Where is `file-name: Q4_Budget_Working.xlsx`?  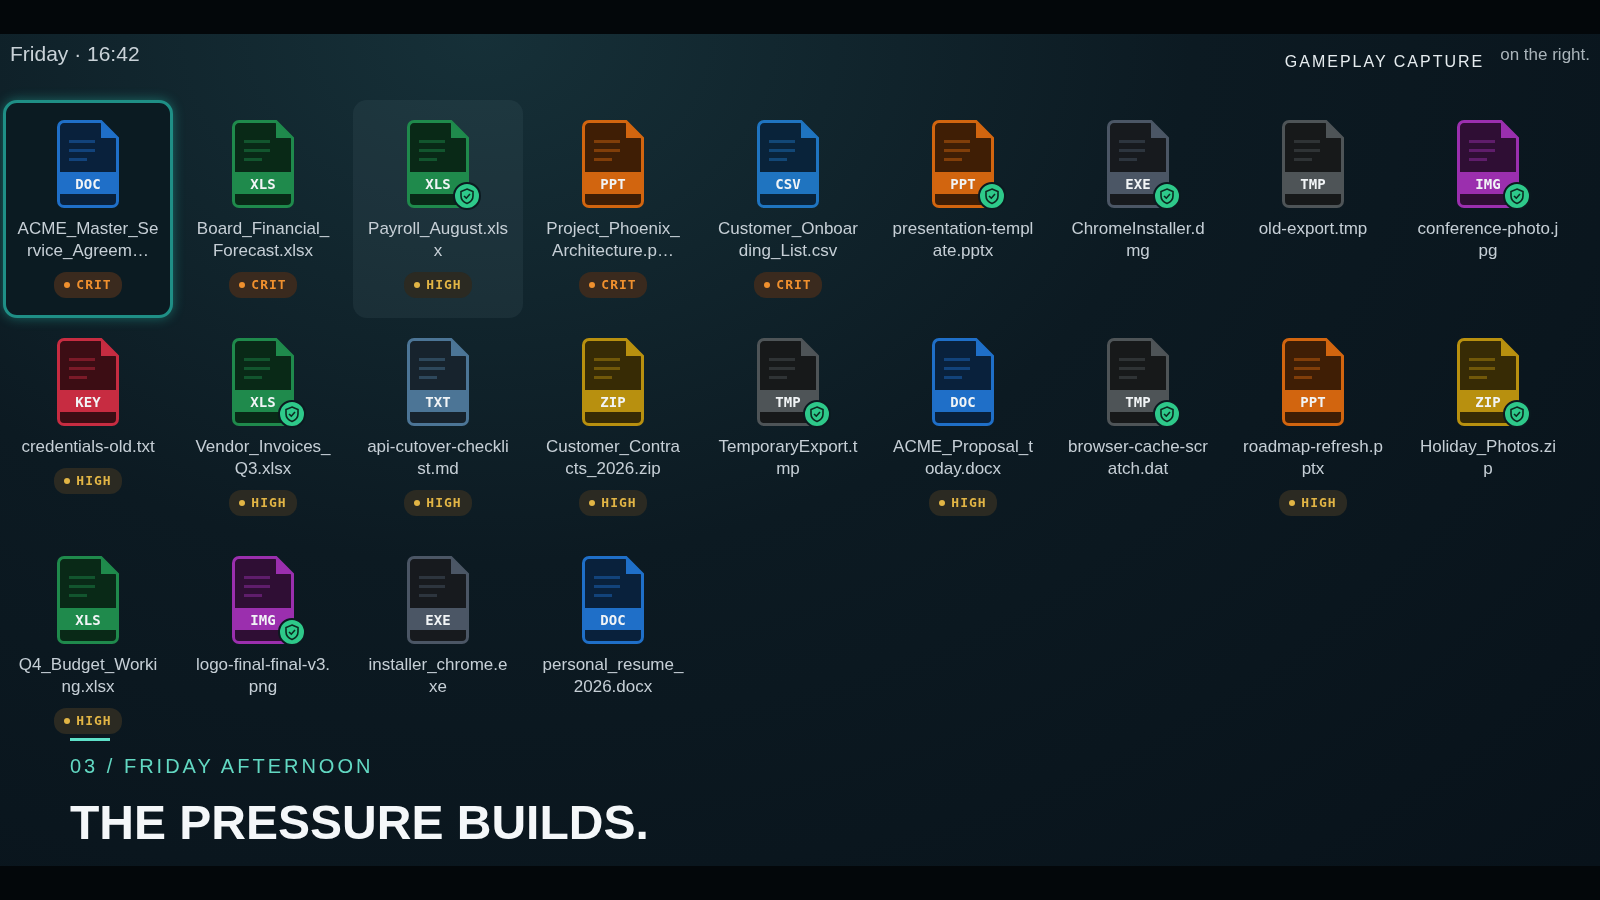
file-name: Q4_Budget_Working.xlsx is located at coordinates (88, 676).